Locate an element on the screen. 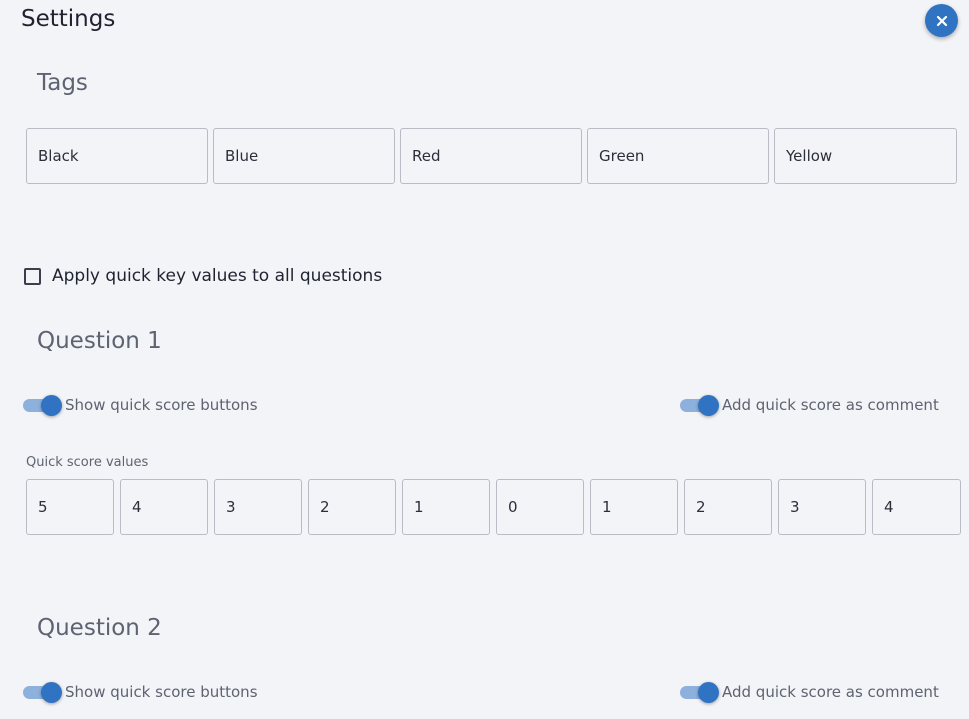 The height and width of the screenshot is (719, 969). q2-show-buttons-toggle is located at coordinates (42, 692).